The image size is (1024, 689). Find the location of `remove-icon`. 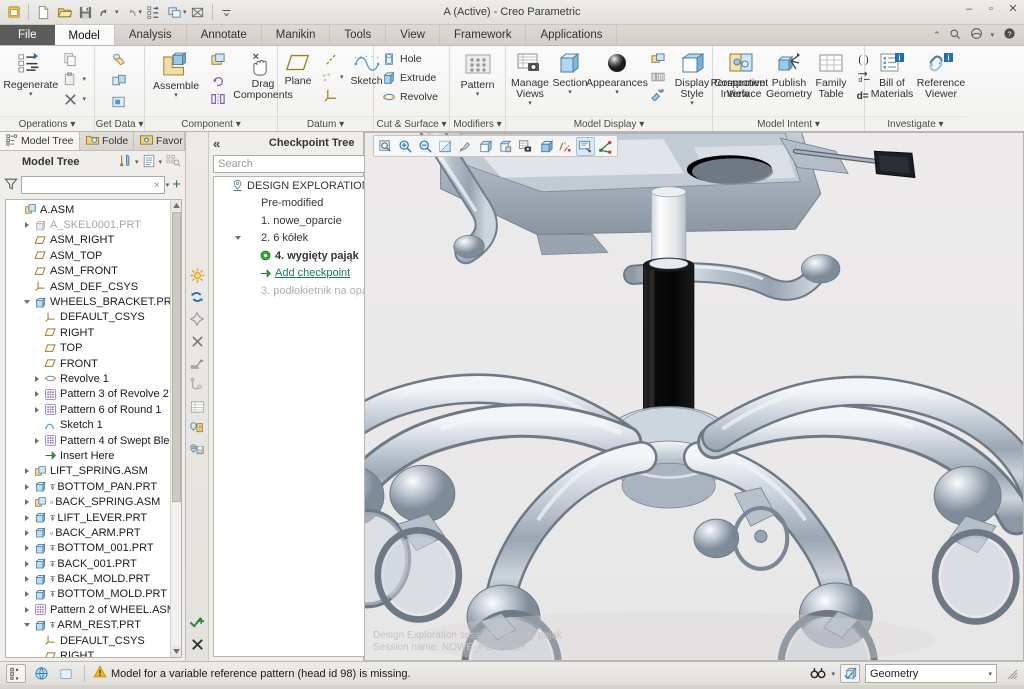

remove-icon is located at coordinates (197, 341).